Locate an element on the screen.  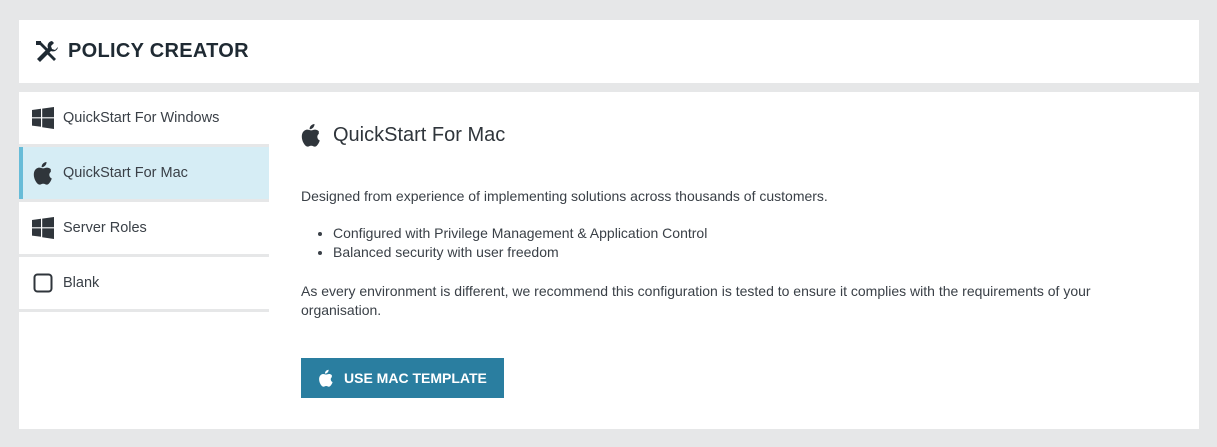
use-mac-template-button: USE MAC TEMPLATE is located at coordinates (402, 378).